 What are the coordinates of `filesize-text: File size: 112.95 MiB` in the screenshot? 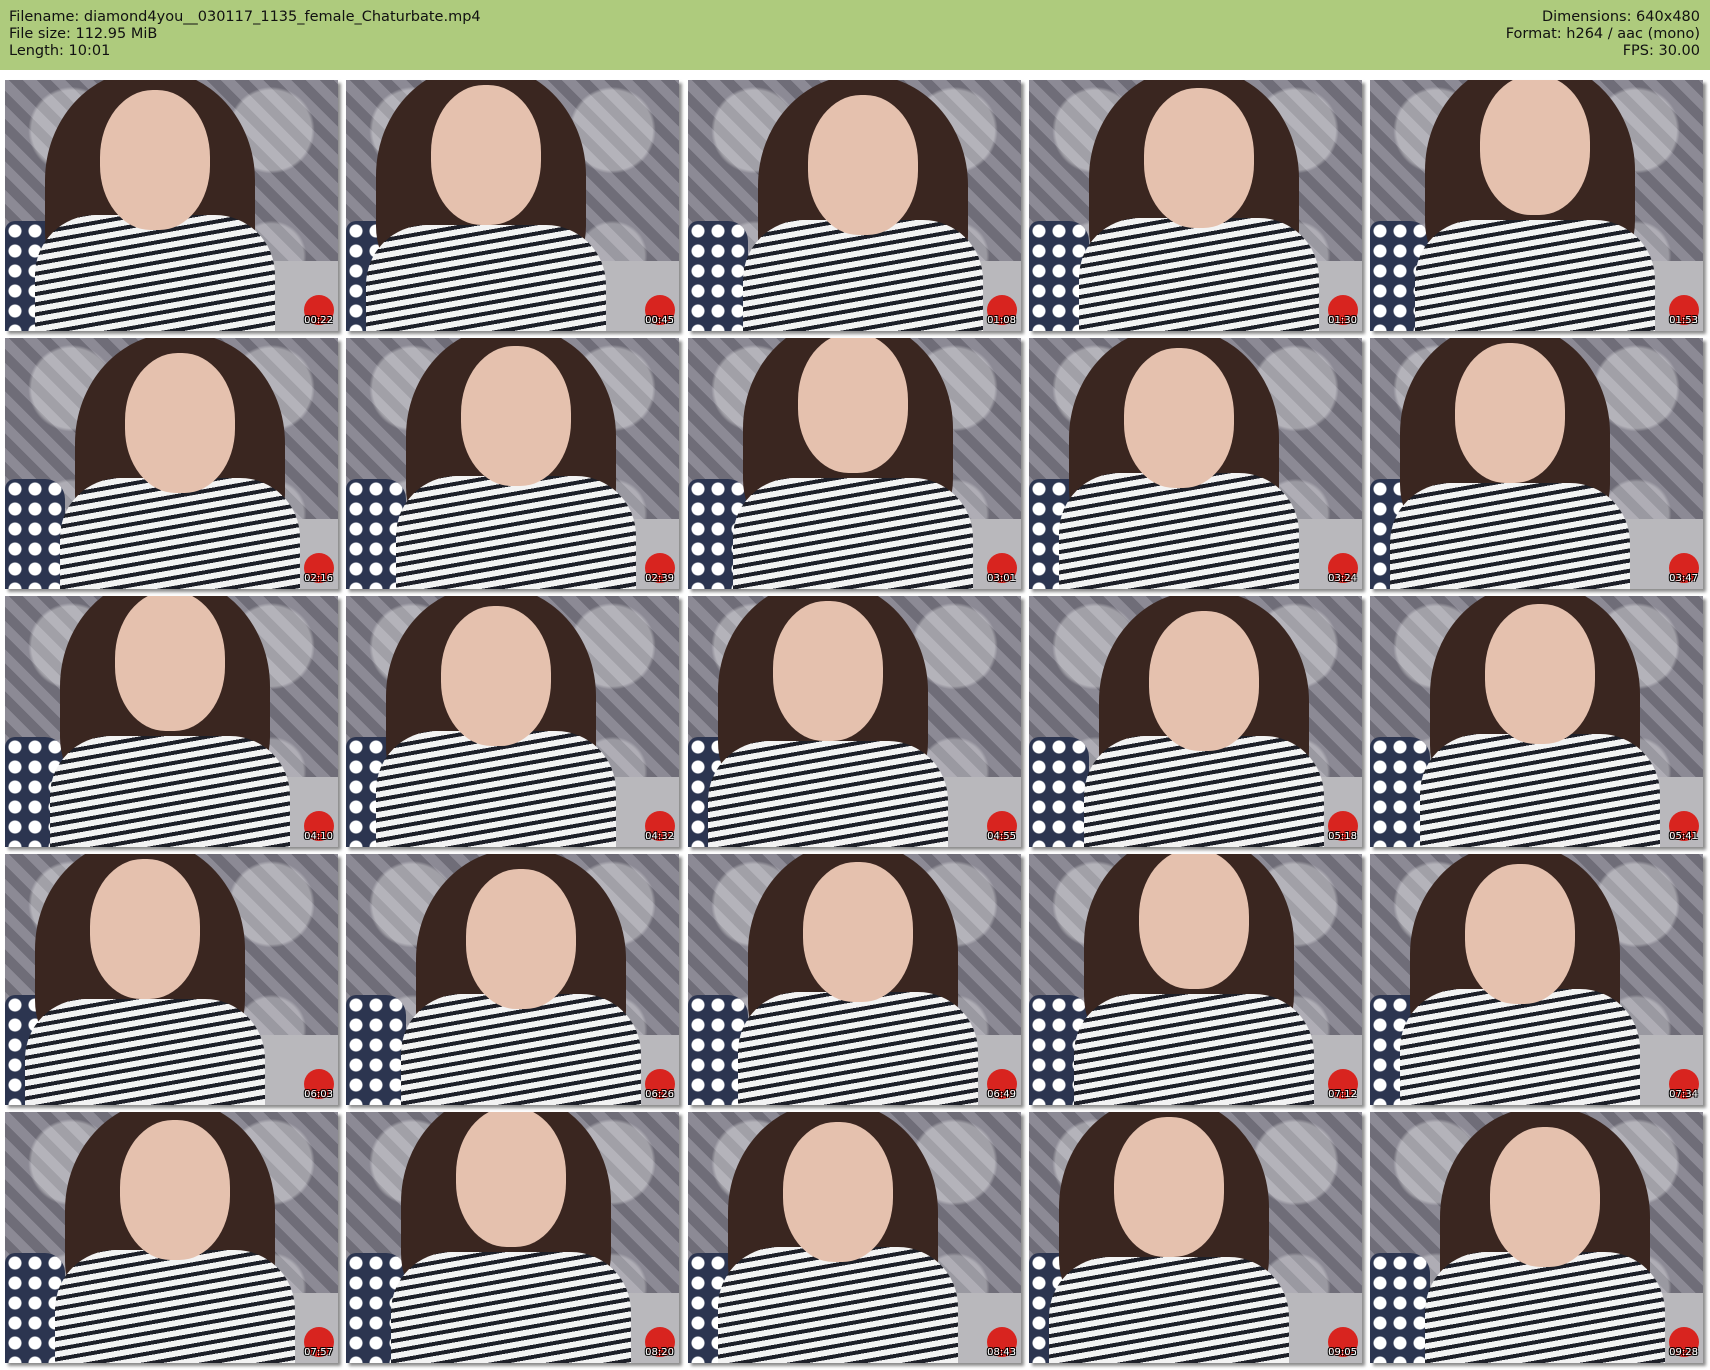 It's located at (83, 34).